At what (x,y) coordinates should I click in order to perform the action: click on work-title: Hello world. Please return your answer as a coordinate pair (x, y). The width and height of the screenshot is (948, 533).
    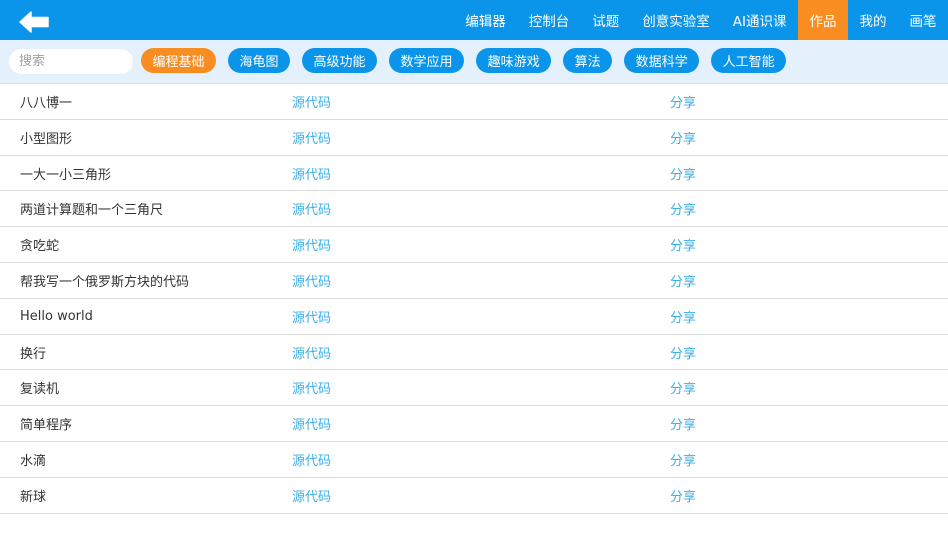
    Looking at the image, I should click on (56, 316).